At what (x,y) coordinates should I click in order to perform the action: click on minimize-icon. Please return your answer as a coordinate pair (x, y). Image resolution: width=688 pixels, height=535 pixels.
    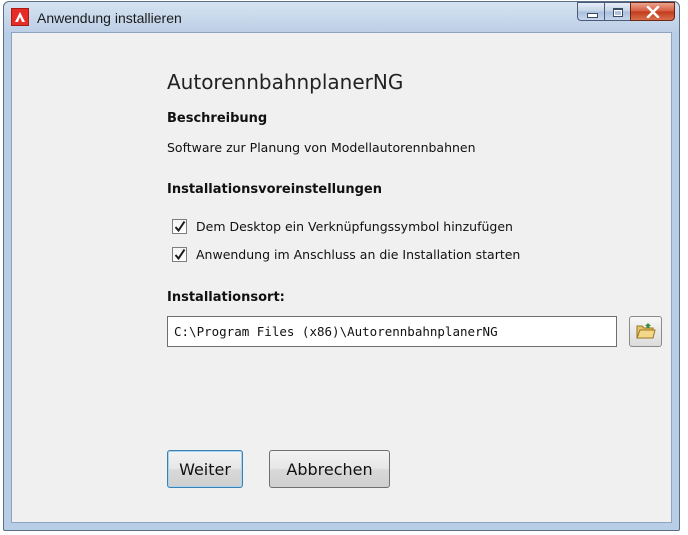
    Looking at the image, I should click on (590, 11).